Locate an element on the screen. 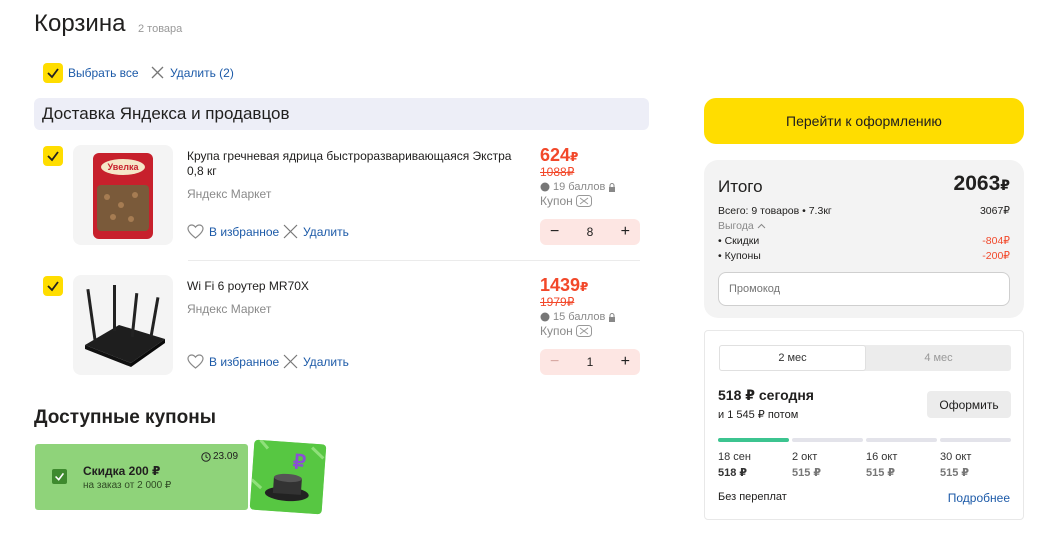  router-image is located at coordinates (125, 326).